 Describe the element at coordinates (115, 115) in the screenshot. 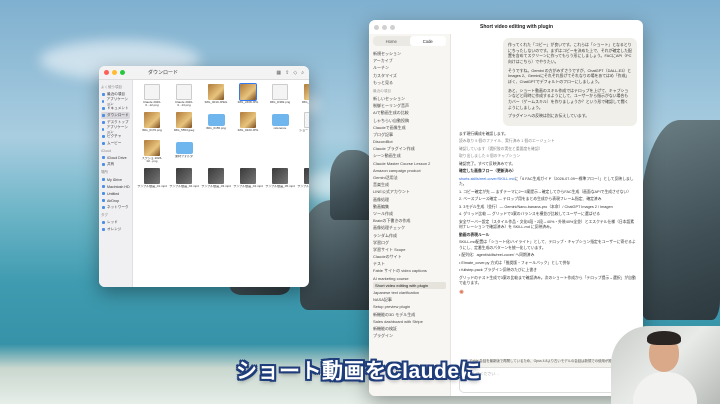

I see `sidebar-item: ダウンロード` at that location.